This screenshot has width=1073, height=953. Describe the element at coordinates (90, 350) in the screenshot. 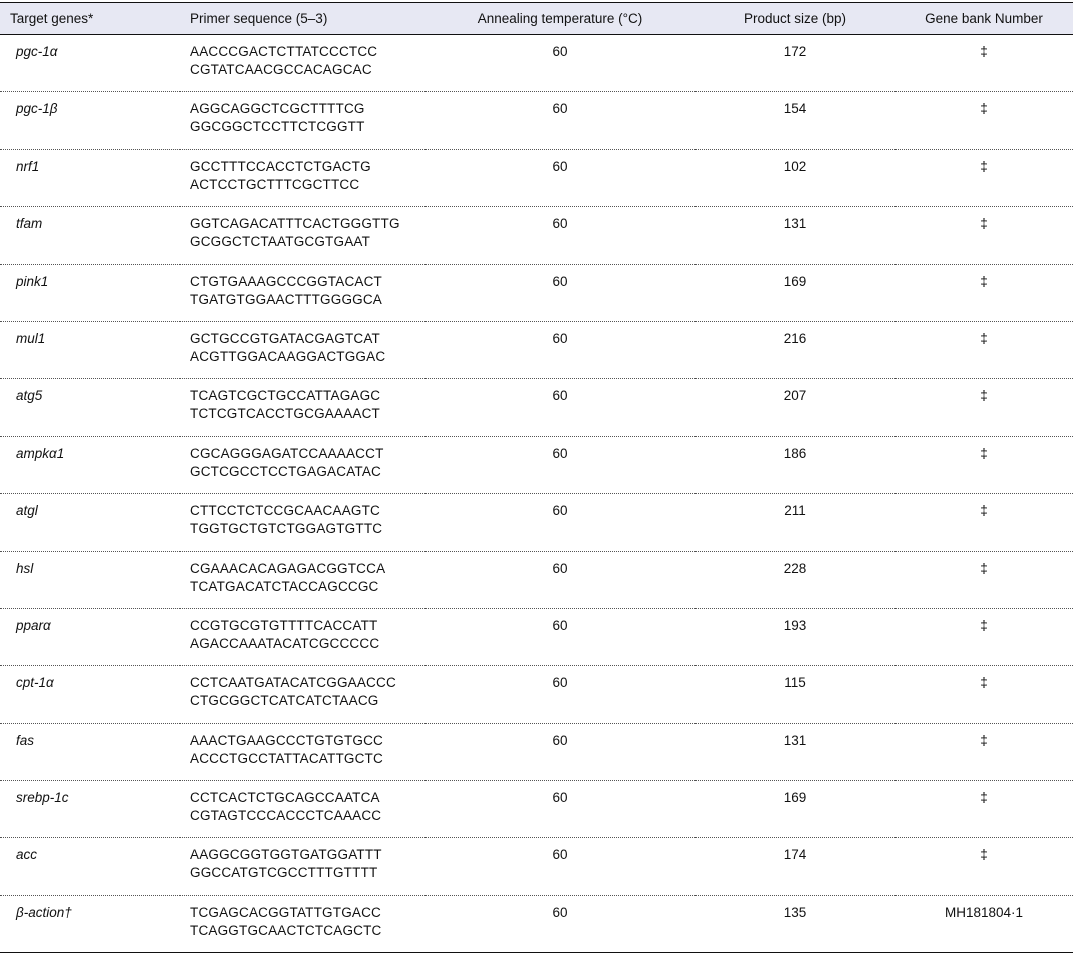

I see `gene-name-cell: mul1` at that location.